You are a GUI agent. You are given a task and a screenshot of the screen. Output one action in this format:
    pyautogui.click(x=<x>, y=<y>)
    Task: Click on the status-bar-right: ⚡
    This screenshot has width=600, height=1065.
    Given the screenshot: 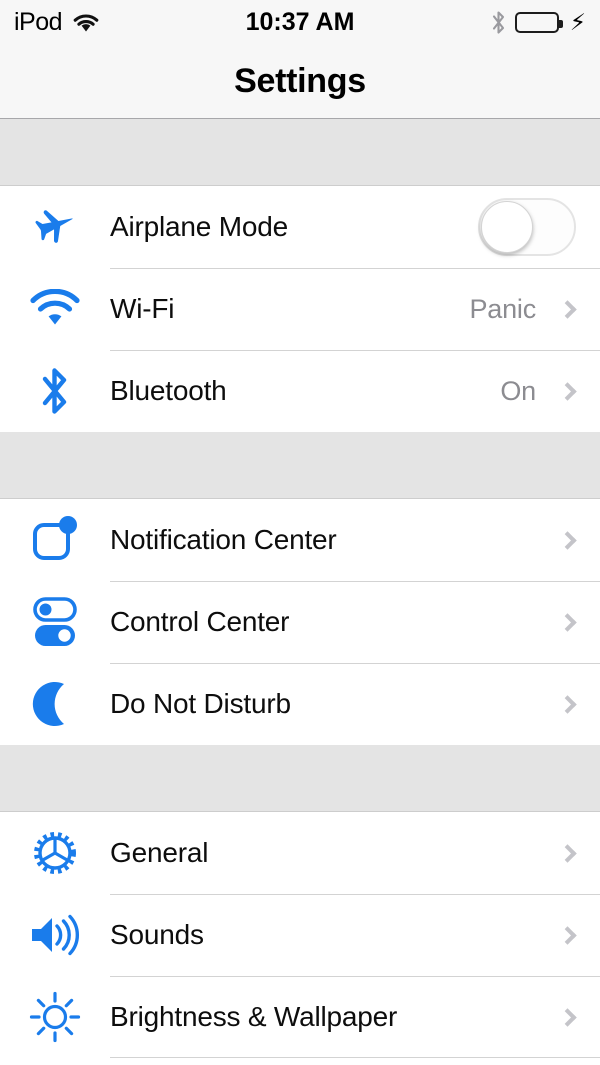 What is the action you would take?
    pyautogui.click(x=538, y=22)
    